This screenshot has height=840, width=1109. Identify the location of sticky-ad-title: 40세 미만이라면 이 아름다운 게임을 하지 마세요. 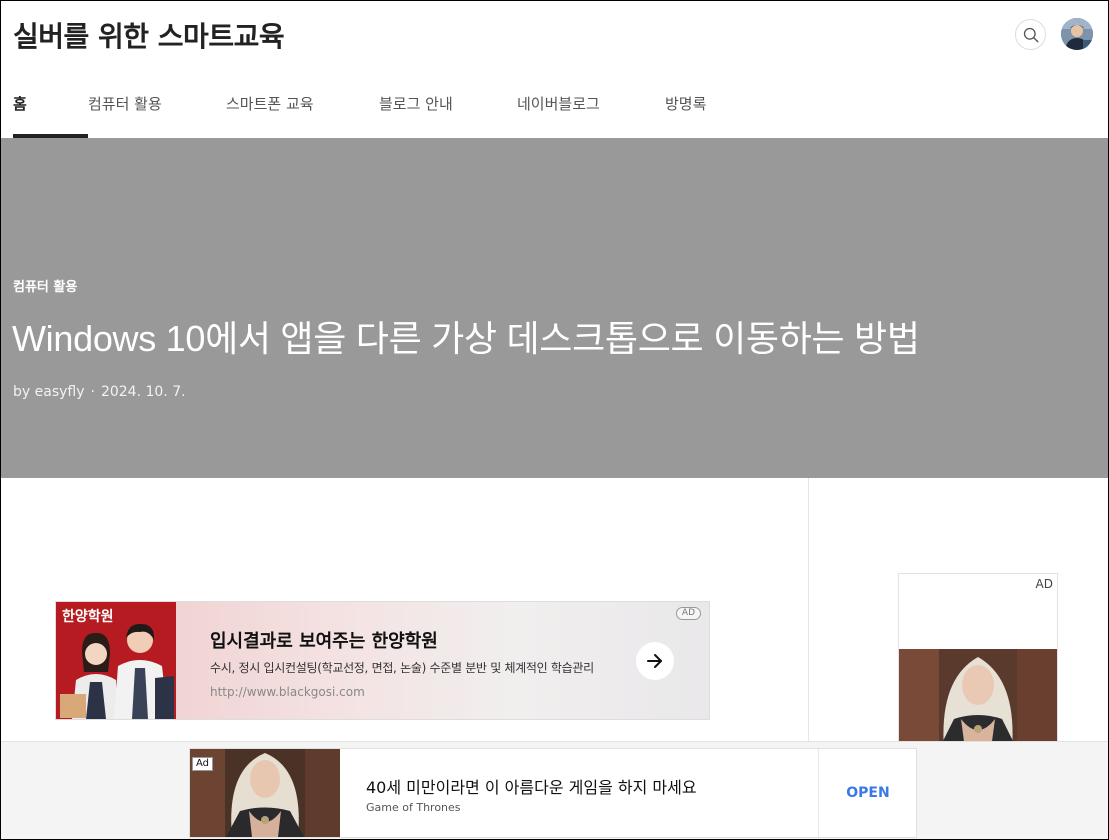
(531, 786).